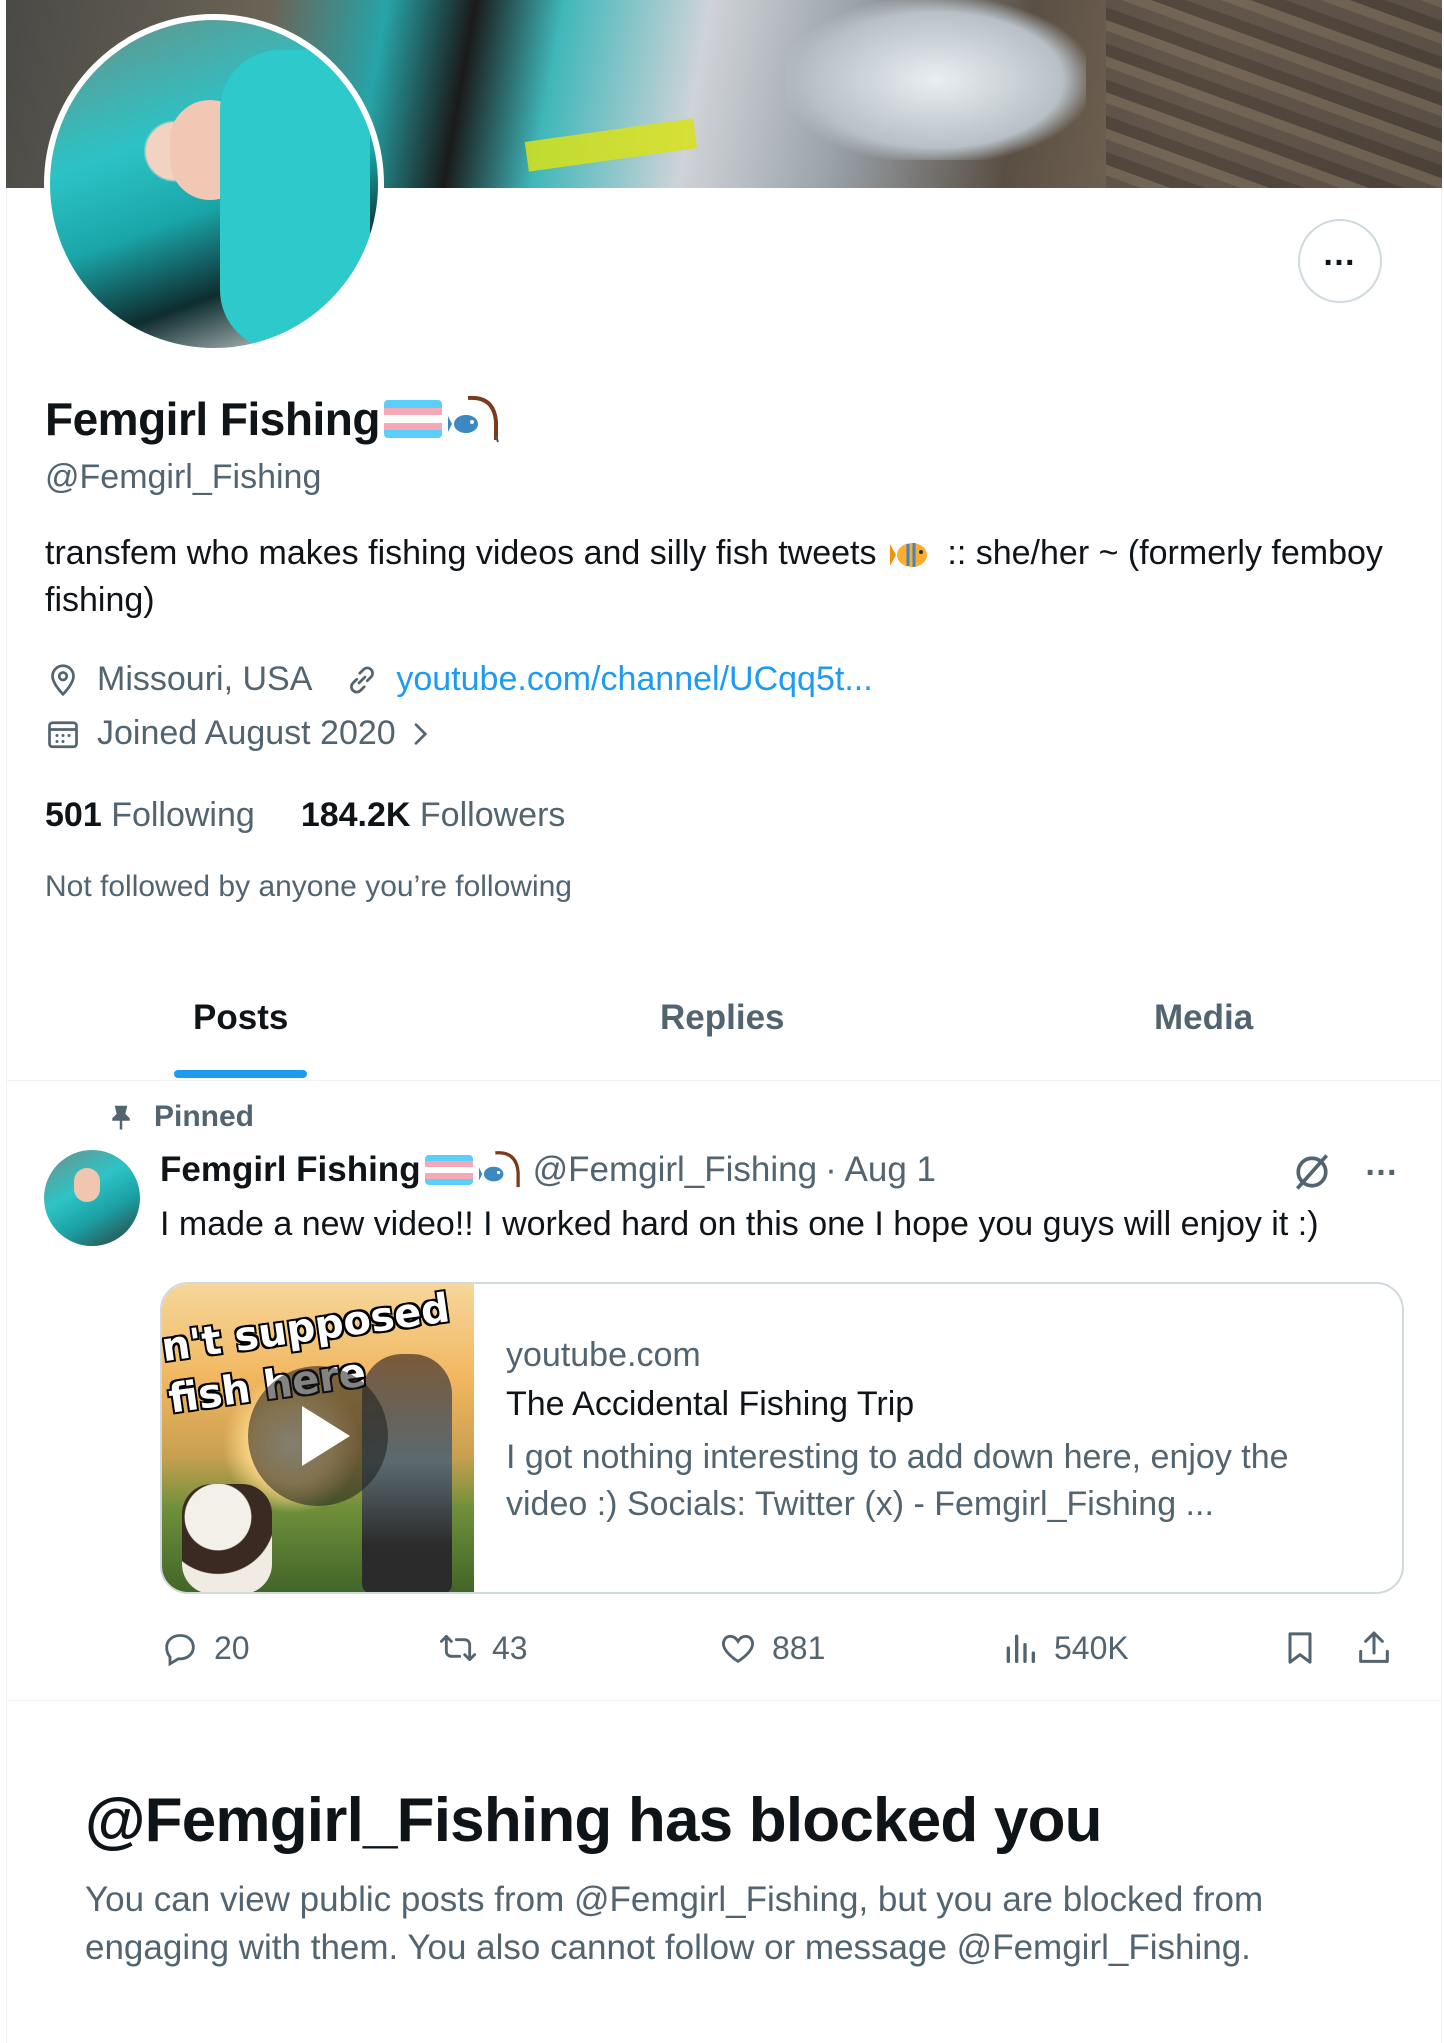  I want to click on tropical-fish-icon, so click(908, 555).